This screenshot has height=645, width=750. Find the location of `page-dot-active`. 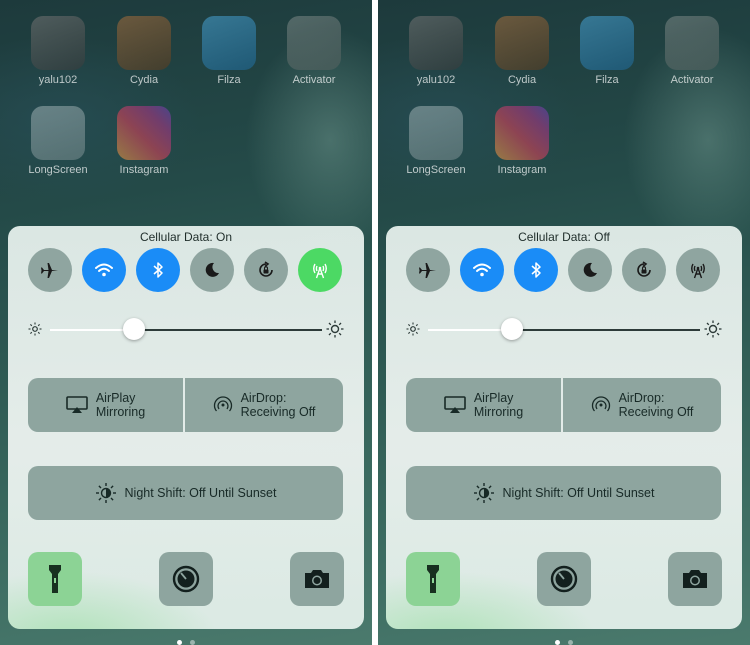

page-dot-active is located at coordinates (557, 642).